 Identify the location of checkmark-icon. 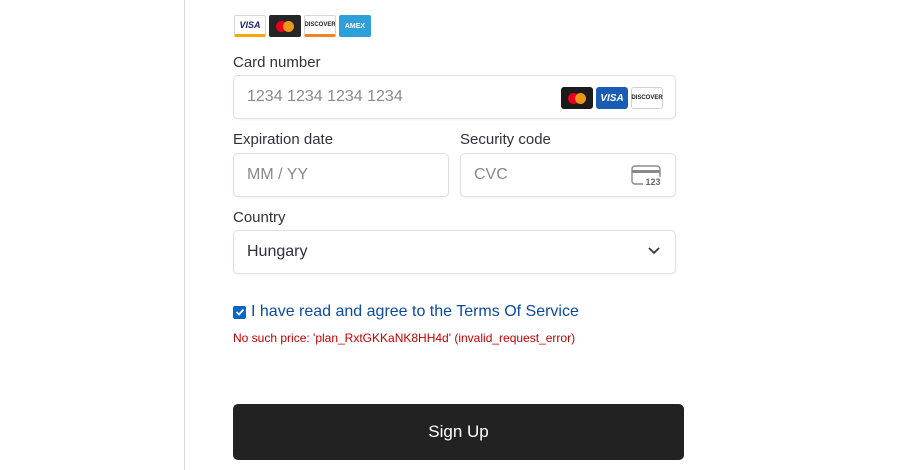
(239, 312).